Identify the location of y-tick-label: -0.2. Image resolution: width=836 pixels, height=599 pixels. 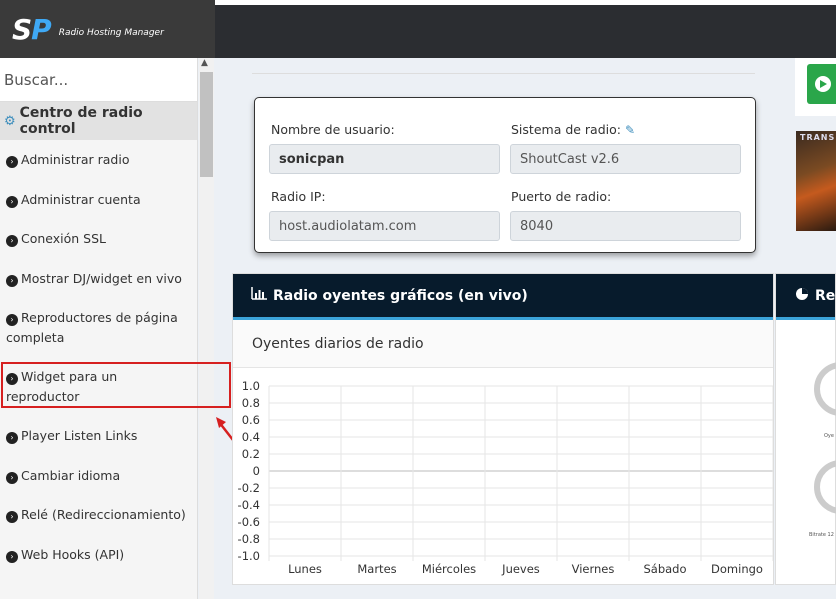
(249, 488).